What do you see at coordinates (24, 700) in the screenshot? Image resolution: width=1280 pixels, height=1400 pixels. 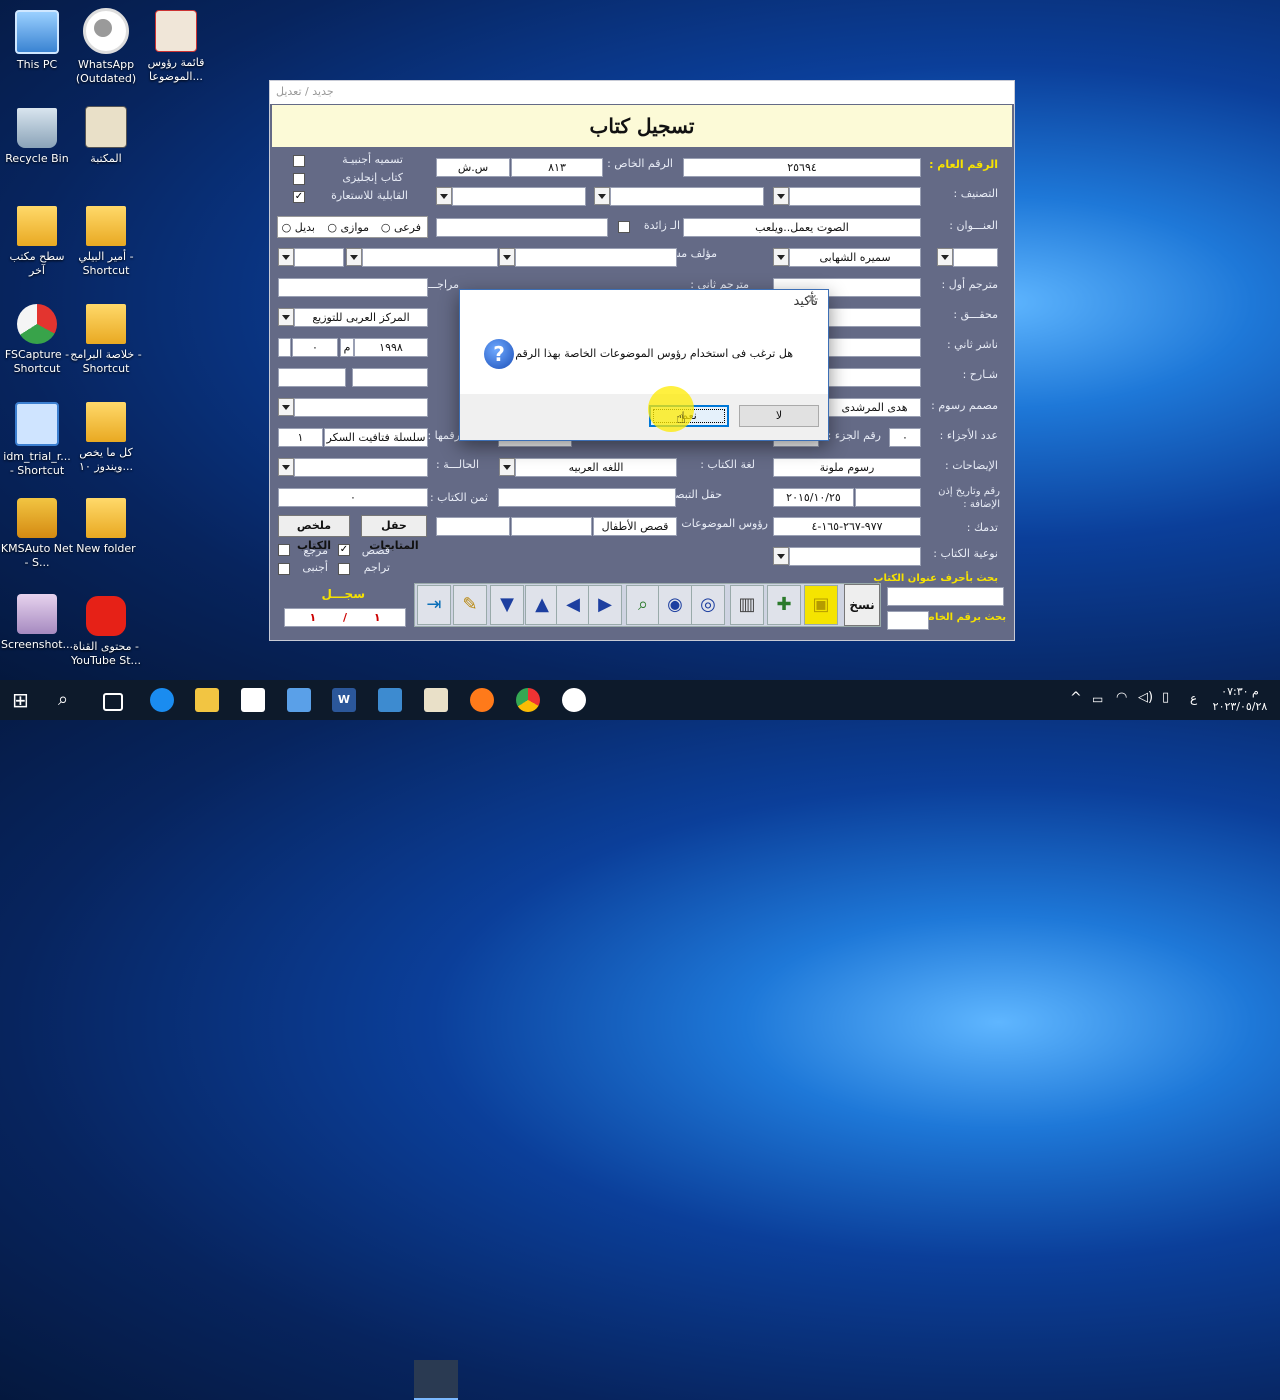 I see `start-windows-icon: ⊞` at bounding box center [24, 700].